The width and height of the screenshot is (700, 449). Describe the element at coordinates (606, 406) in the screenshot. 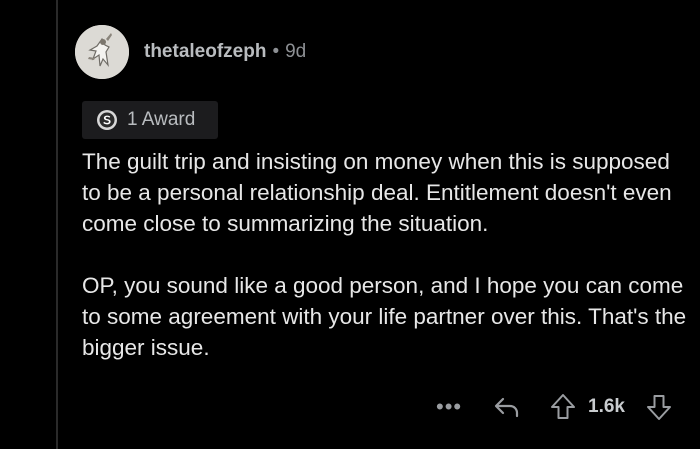

I see `vote-score: 1.6k` at that location.